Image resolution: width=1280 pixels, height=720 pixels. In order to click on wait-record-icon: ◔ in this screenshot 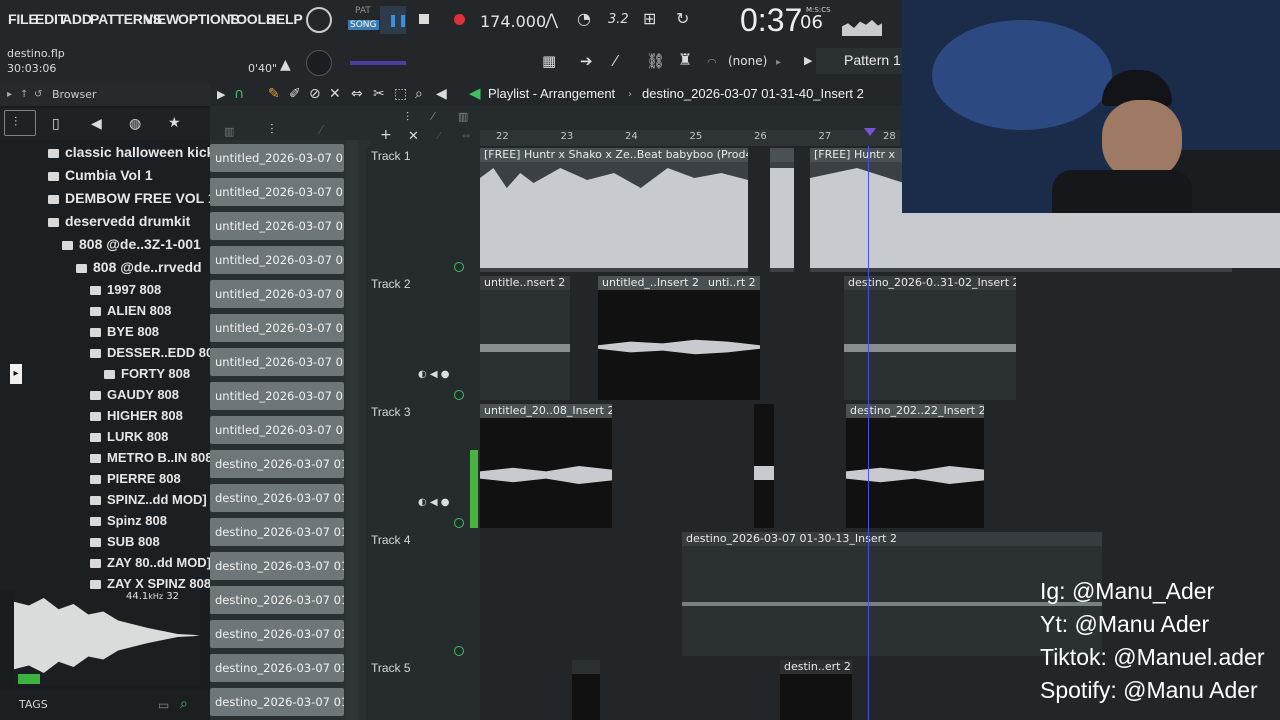, I will do `click(584, 19)`.